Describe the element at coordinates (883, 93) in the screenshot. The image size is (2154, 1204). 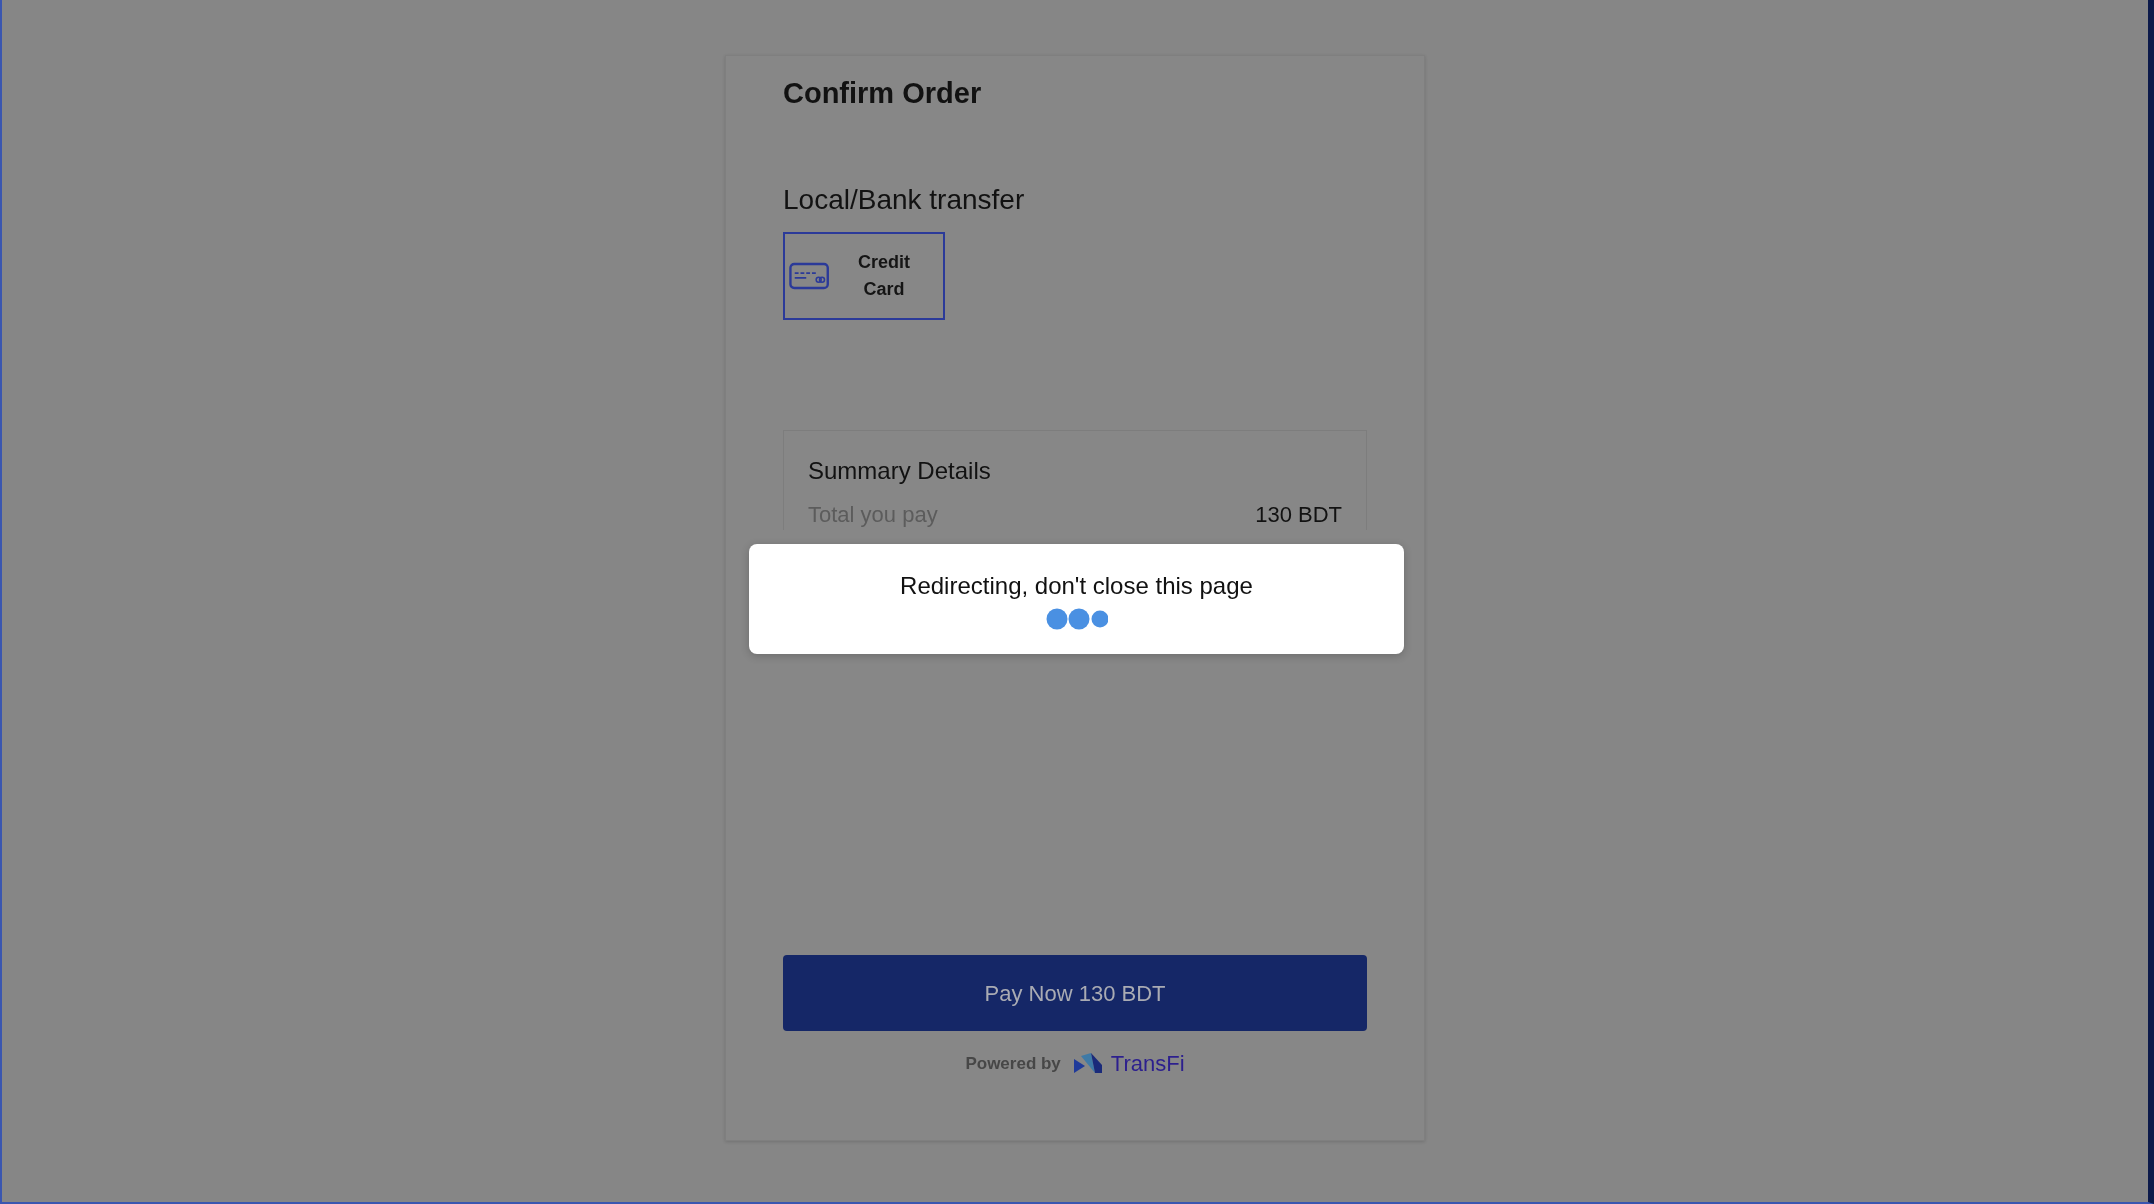
I see `page-title: Confirm Order` at that location.